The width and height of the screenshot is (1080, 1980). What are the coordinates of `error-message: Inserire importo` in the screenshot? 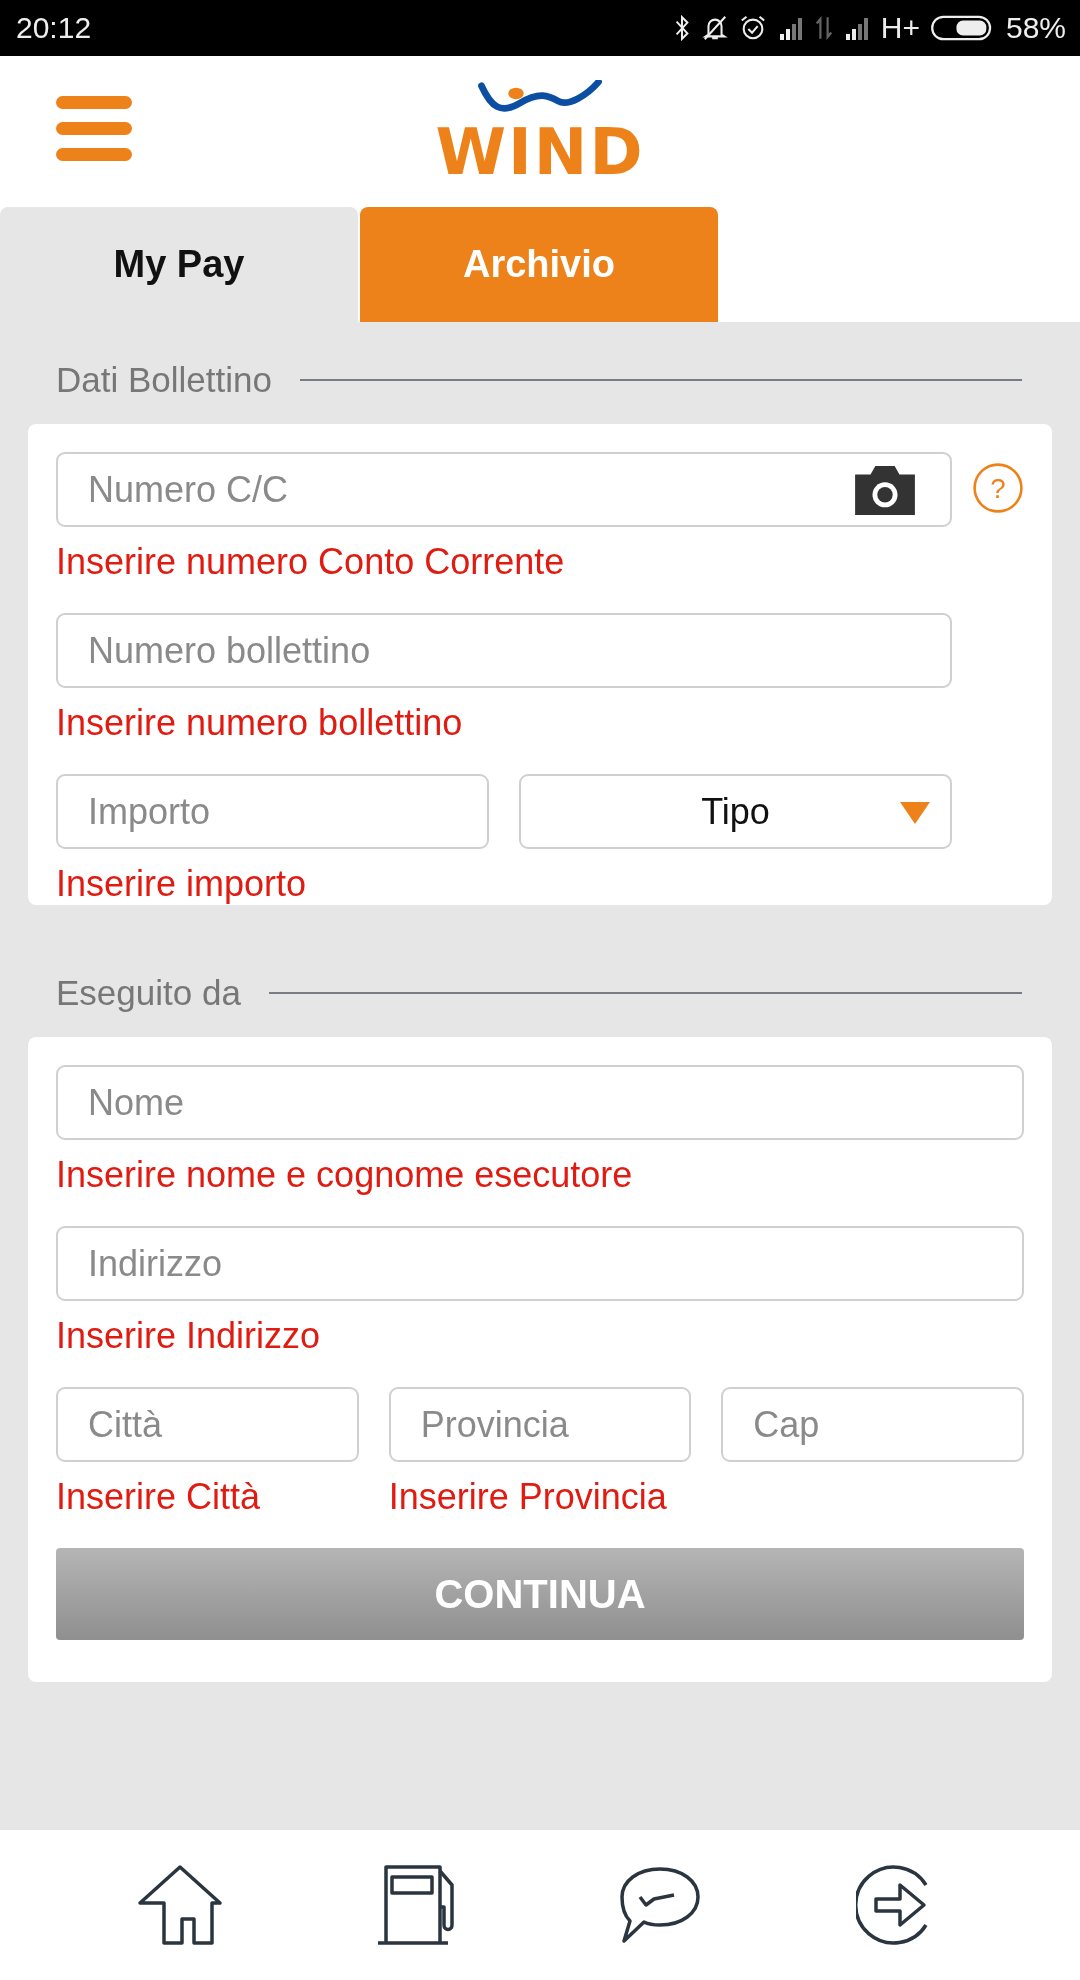 It's located at (182, 884).